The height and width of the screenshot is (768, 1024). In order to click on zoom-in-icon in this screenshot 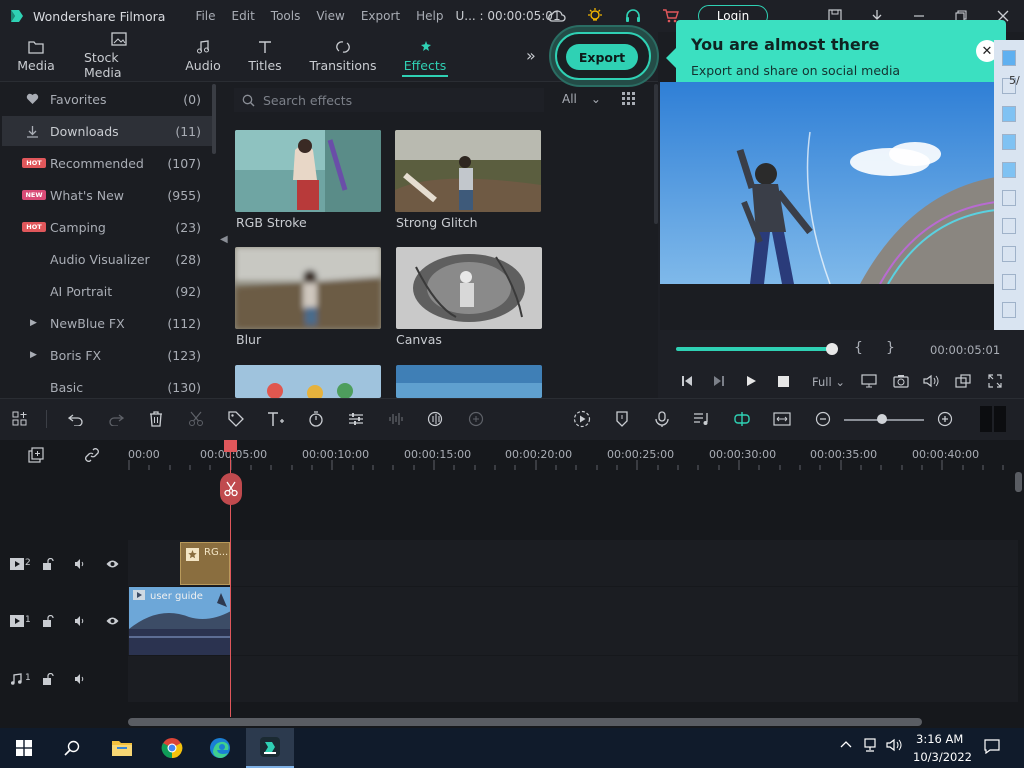, I will do `click(945, 419)`.